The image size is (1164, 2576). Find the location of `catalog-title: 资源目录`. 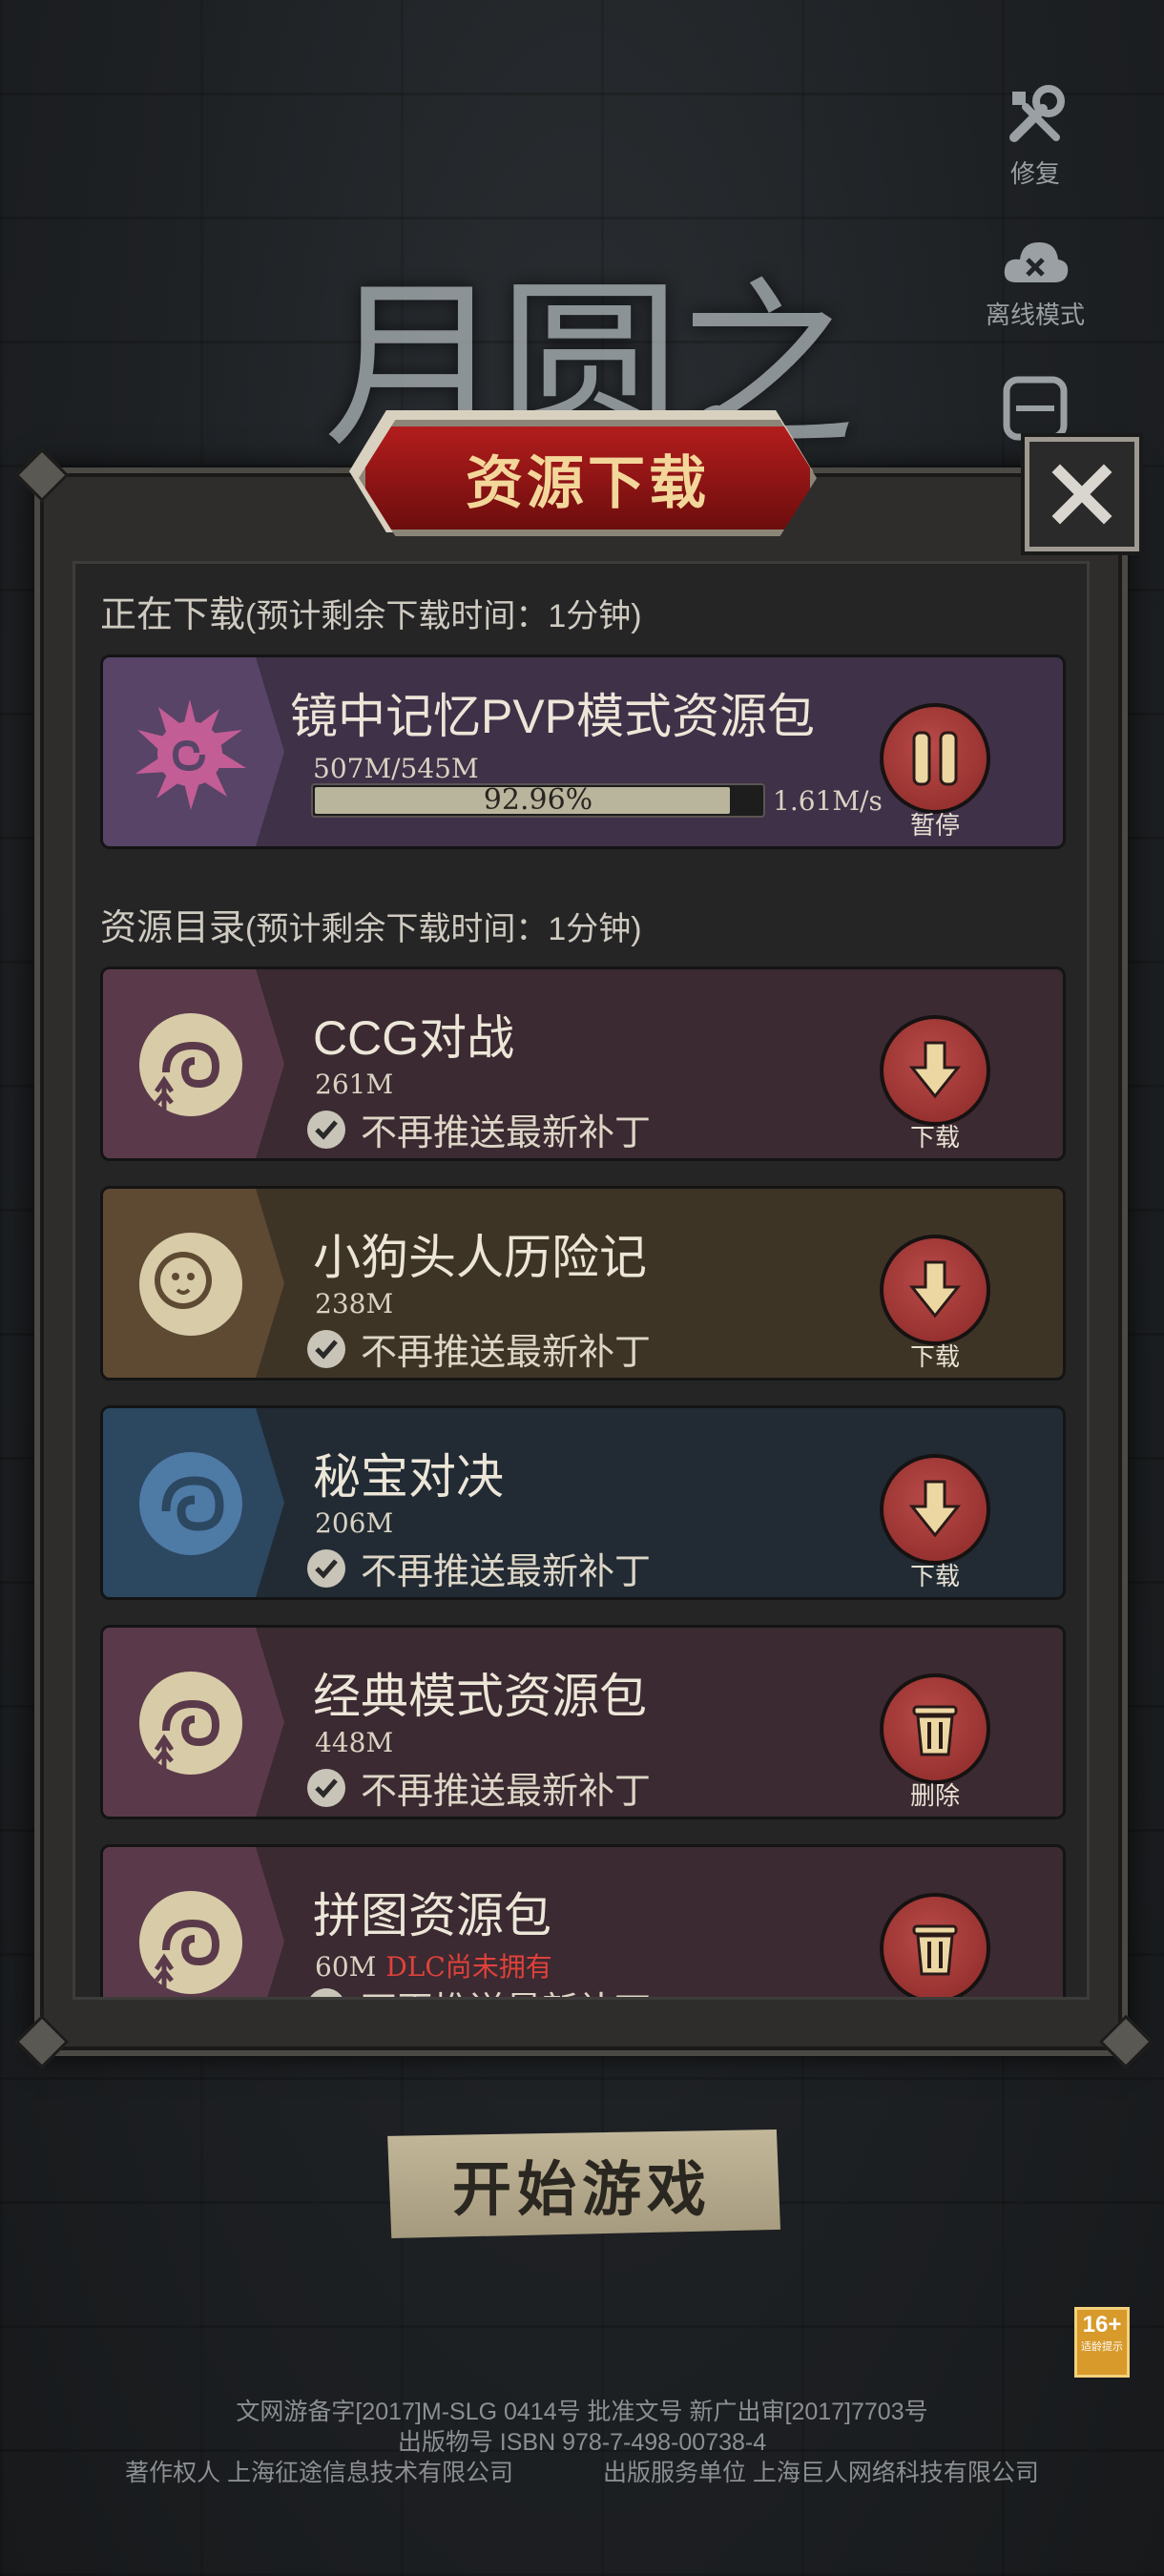

catalog-title: 资源目录 is located at coordinates (173, 928).